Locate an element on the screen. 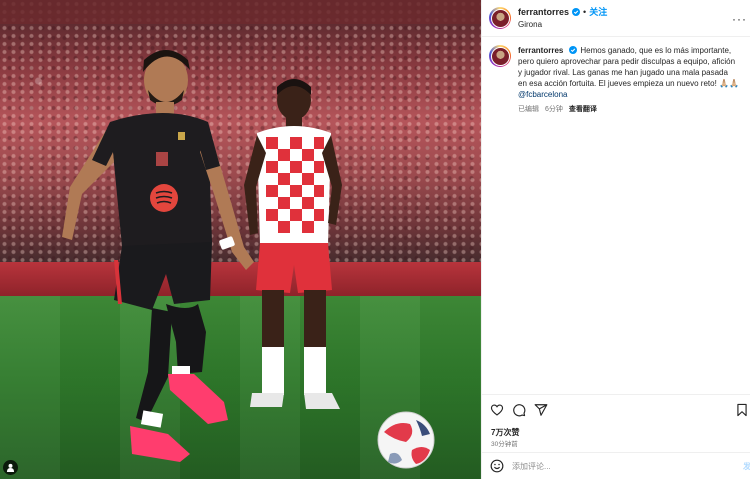  caption-avatar is located at coordinates (500, 56).